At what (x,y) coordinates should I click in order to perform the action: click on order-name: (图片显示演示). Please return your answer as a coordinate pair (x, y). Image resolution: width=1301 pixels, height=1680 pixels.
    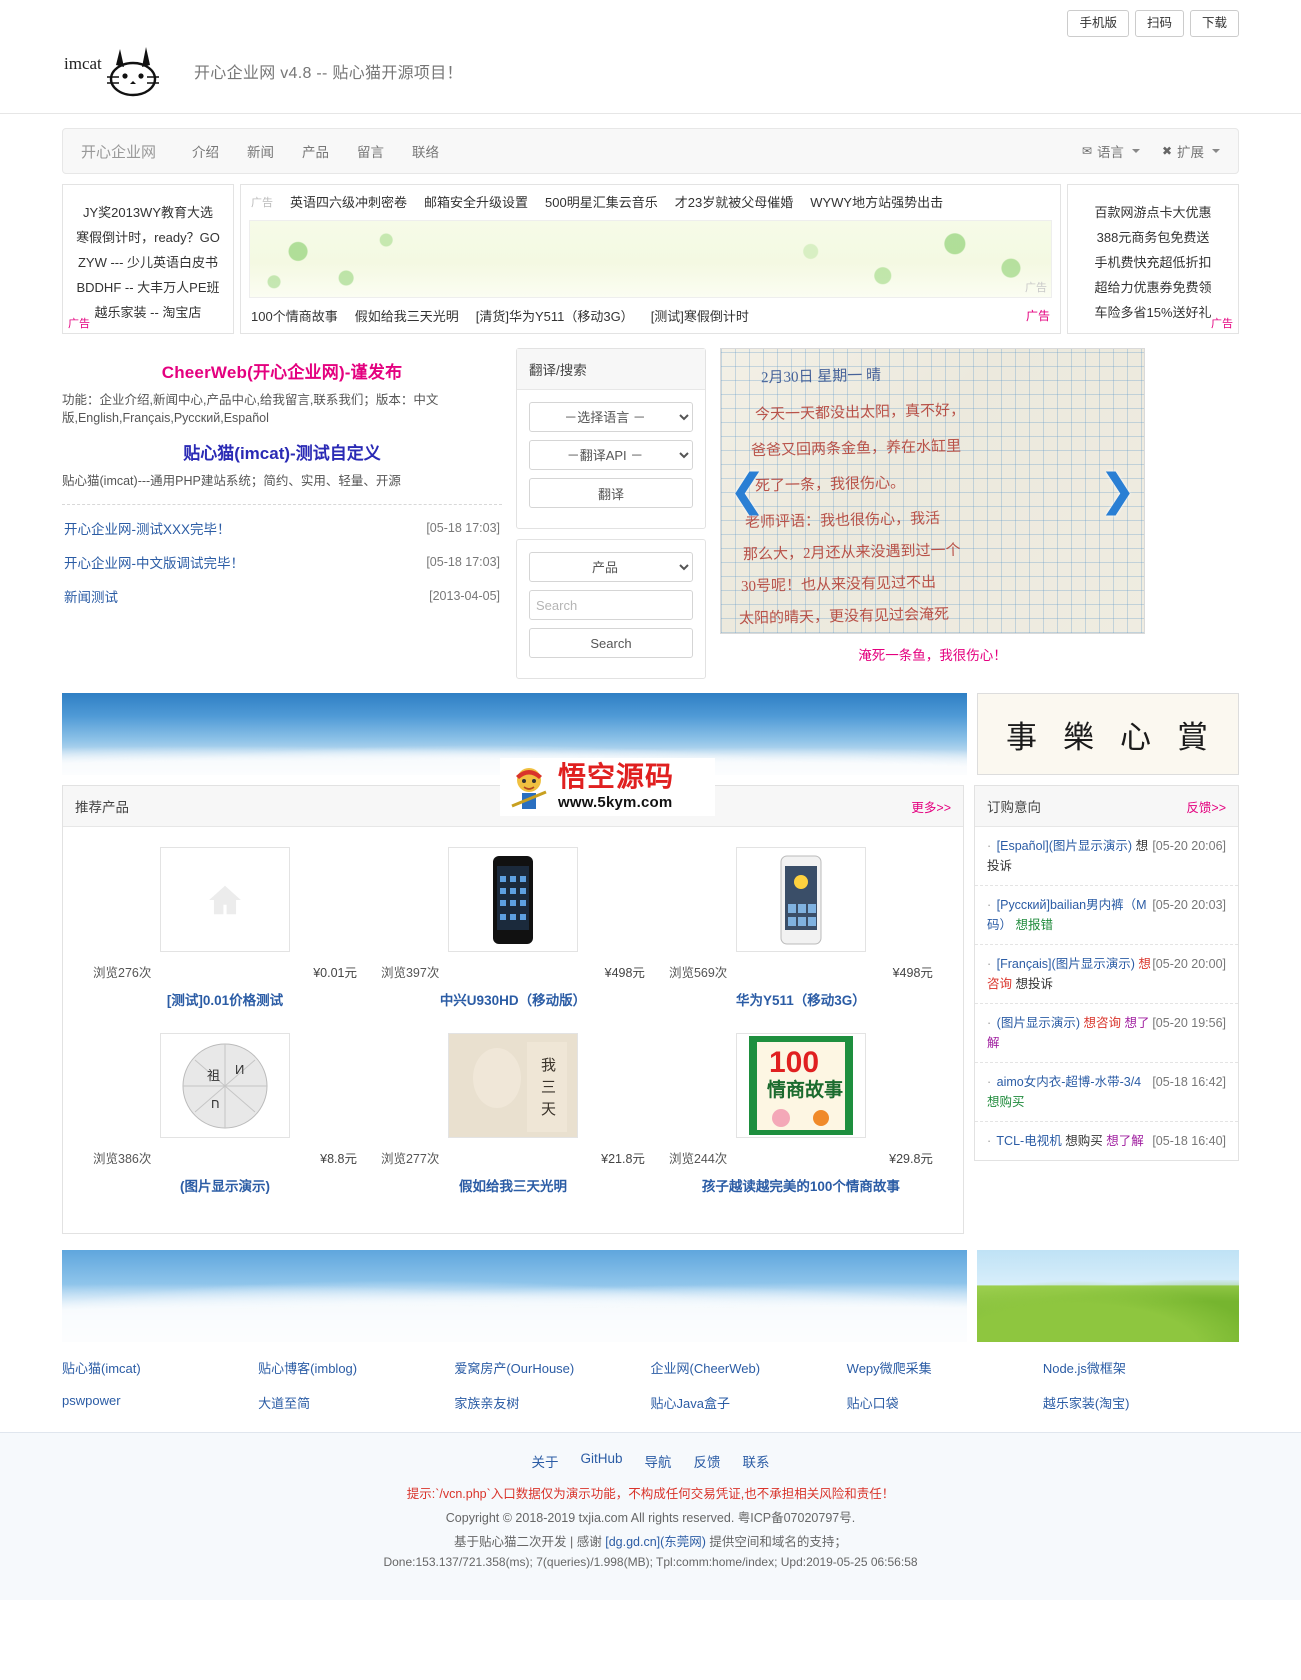
    Looking at the image, I should click on (1038, 1023).